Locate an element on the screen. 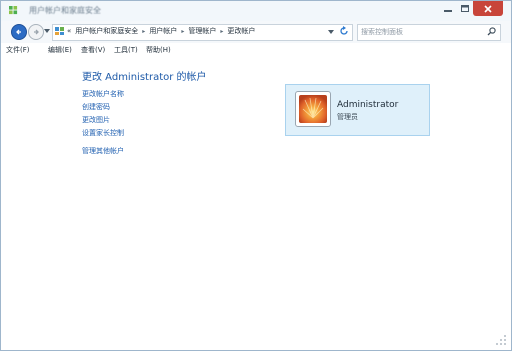  refresh-icon is located at coordinates (344, 31).